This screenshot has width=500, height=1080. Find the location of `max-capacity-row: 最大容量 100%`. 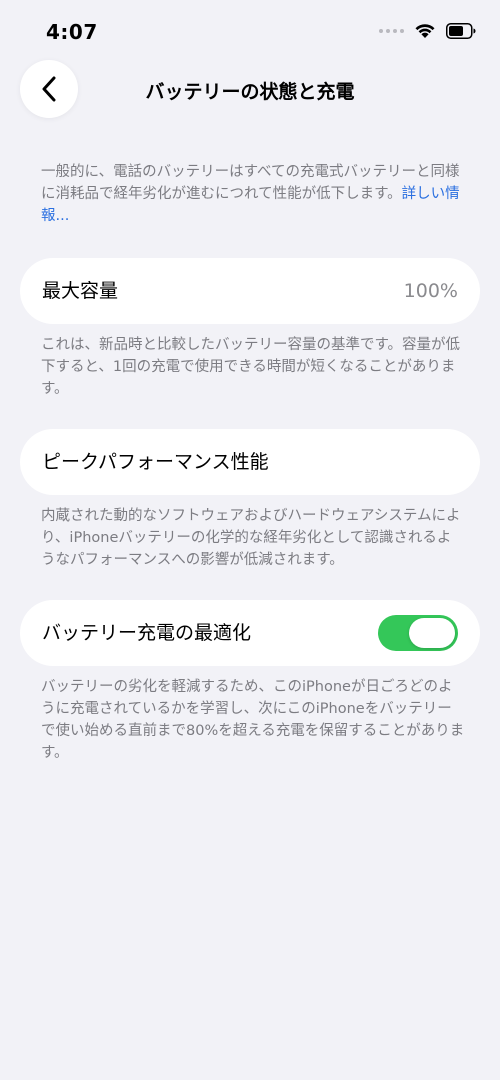

max-capacity-row: 最大容量 100% is located at coordinates (250, 291).